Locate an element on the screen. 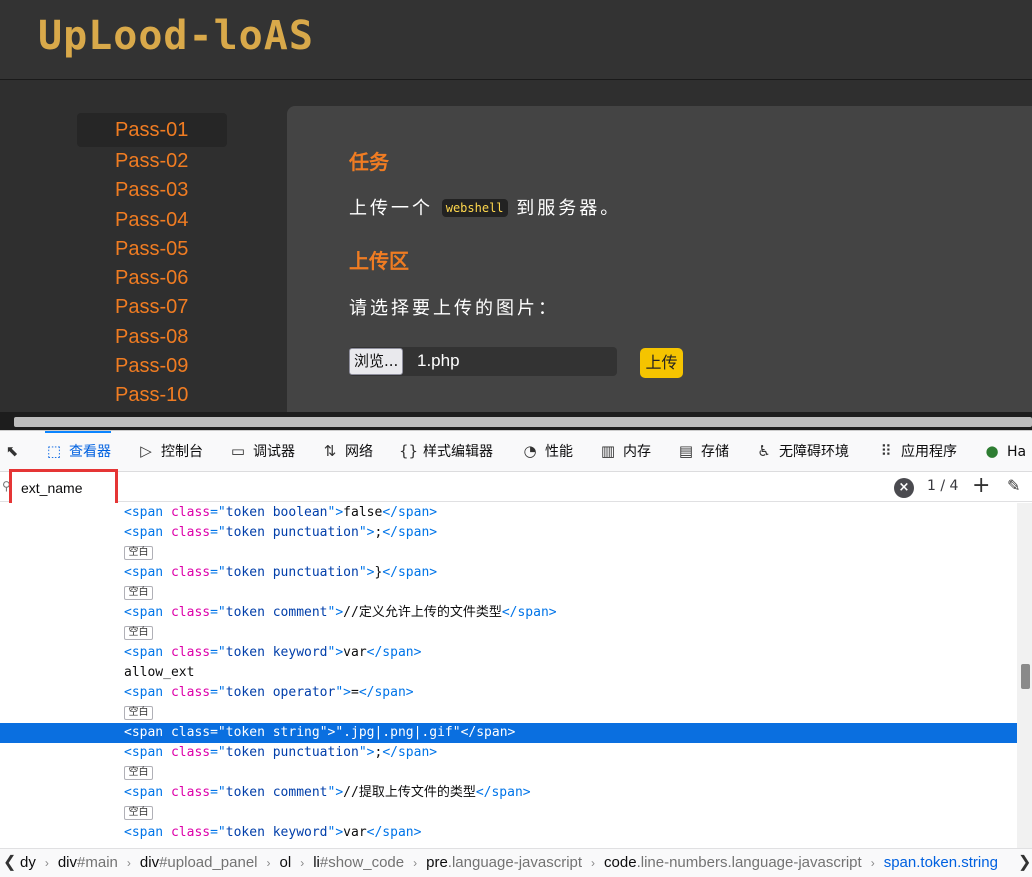  task-text-after: 到服务器。 is located at coordinates (569, 208).